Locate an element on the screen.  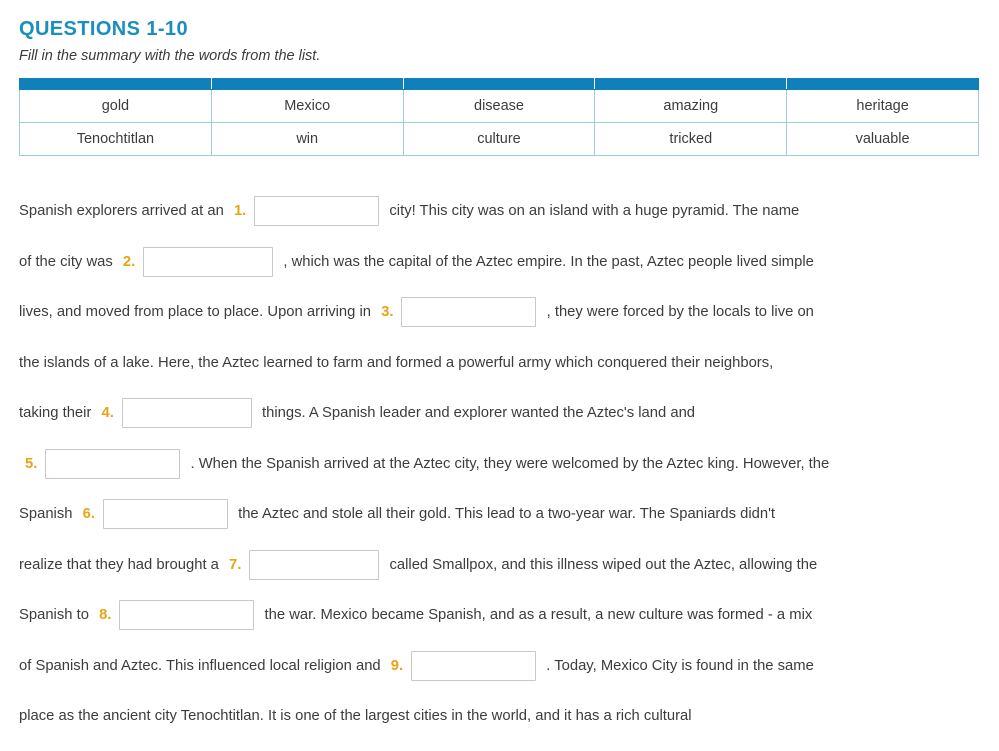
word-bank-word: gold is located at coordinates (115, 106).